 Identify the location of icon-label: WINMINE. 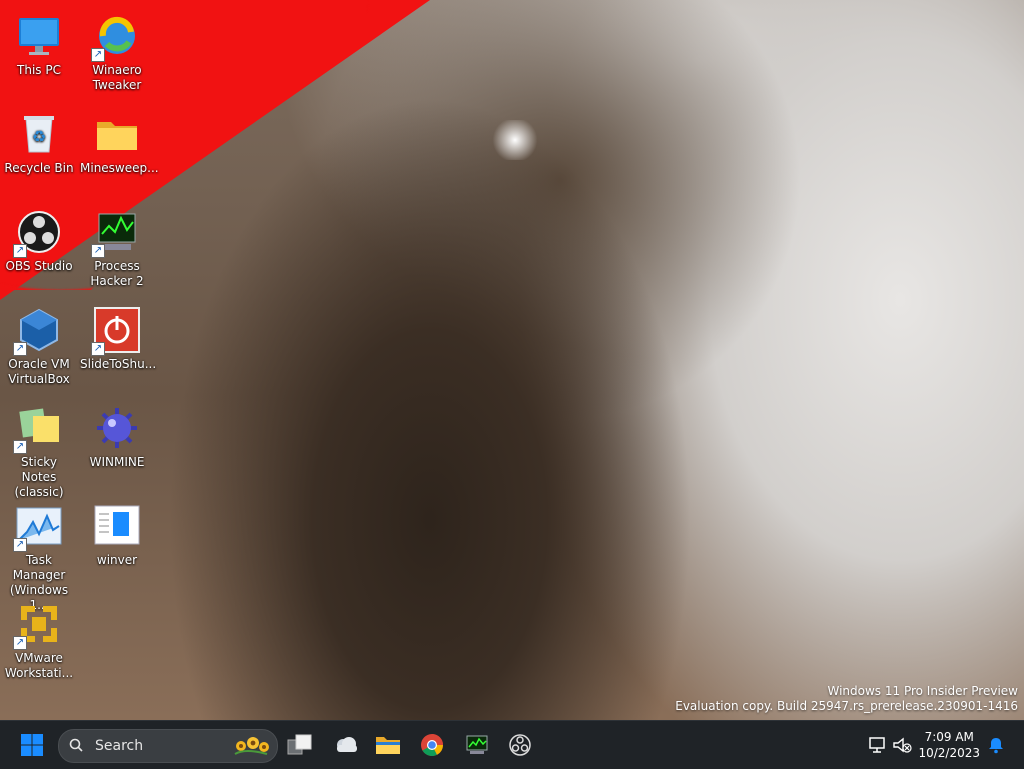
(117, 462).